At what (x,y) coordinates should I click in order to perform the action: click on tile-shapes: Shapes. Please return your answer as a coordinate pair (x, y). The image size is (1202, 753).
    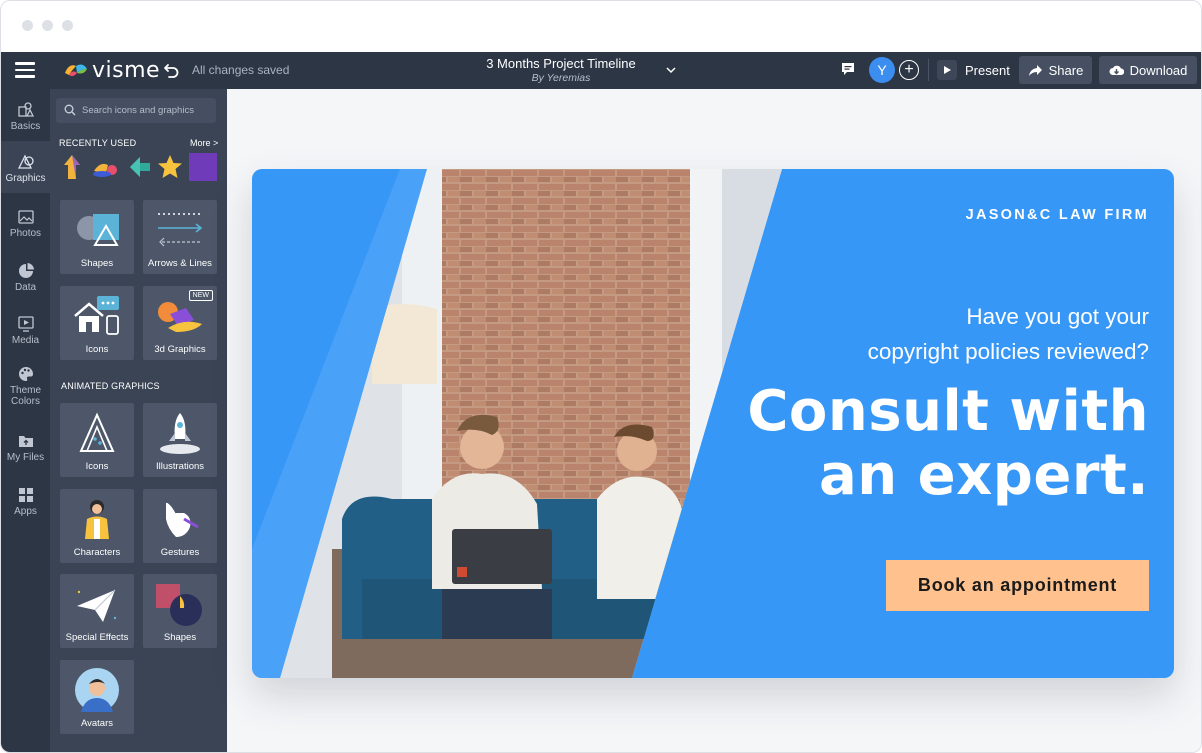
    Looking at the image, I should click on (97, 237).